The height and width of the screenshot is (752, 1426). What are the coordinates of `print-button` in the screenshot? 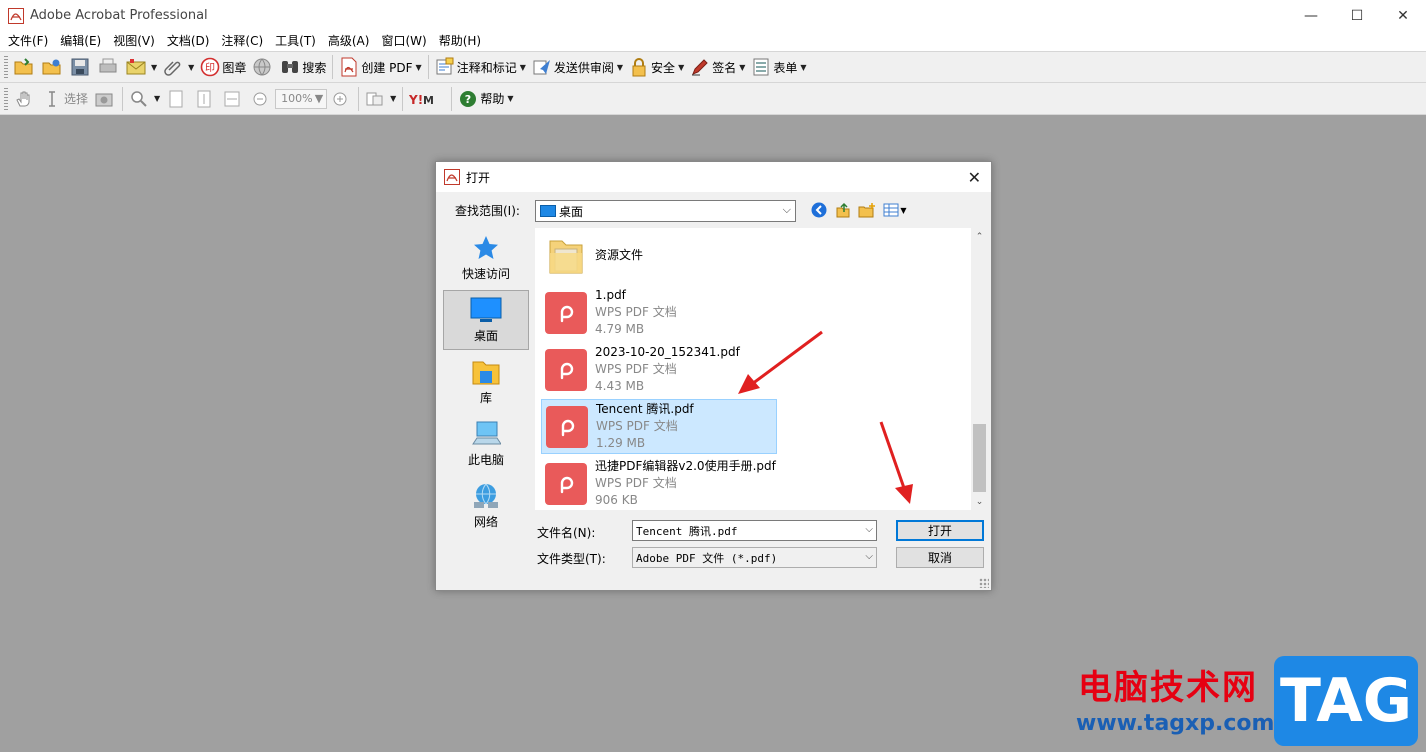 It's located at (109, 67).